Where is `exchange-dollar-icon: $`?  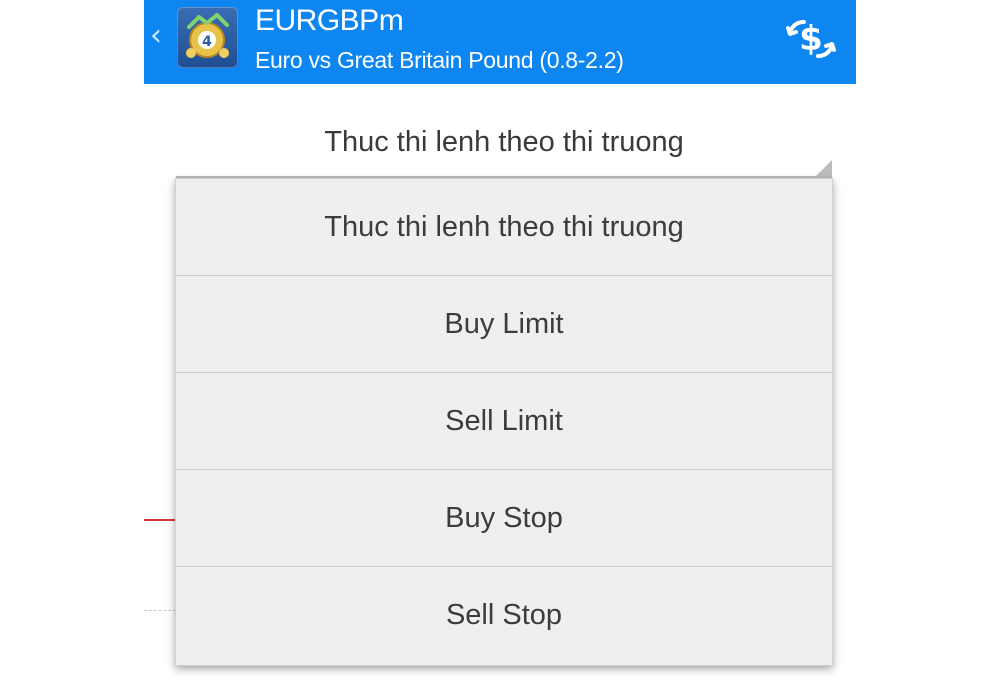 exchange-dollar-icon: $ is located at coordinates (811, 39).